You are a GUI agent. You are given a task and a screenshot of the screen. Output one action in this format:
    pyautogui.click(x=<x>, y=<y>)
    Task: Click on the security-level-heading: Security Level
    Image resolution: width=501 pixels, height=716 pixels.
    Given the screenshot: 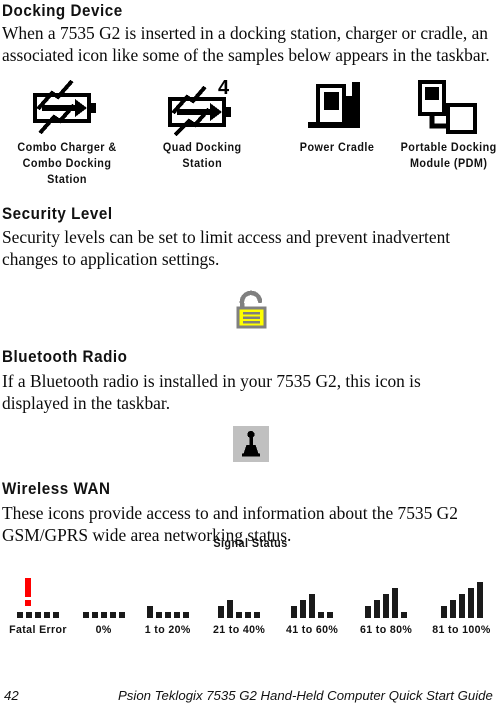 What is the action you would take?
    pyautogui.click(x=57, y=214)
    